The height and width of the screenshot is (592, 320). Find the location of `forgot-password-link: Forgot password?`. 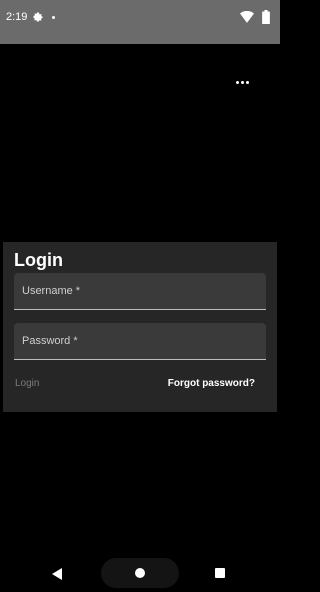

forgot-password-link: Forgot password? is located at coordinates (211, 383).